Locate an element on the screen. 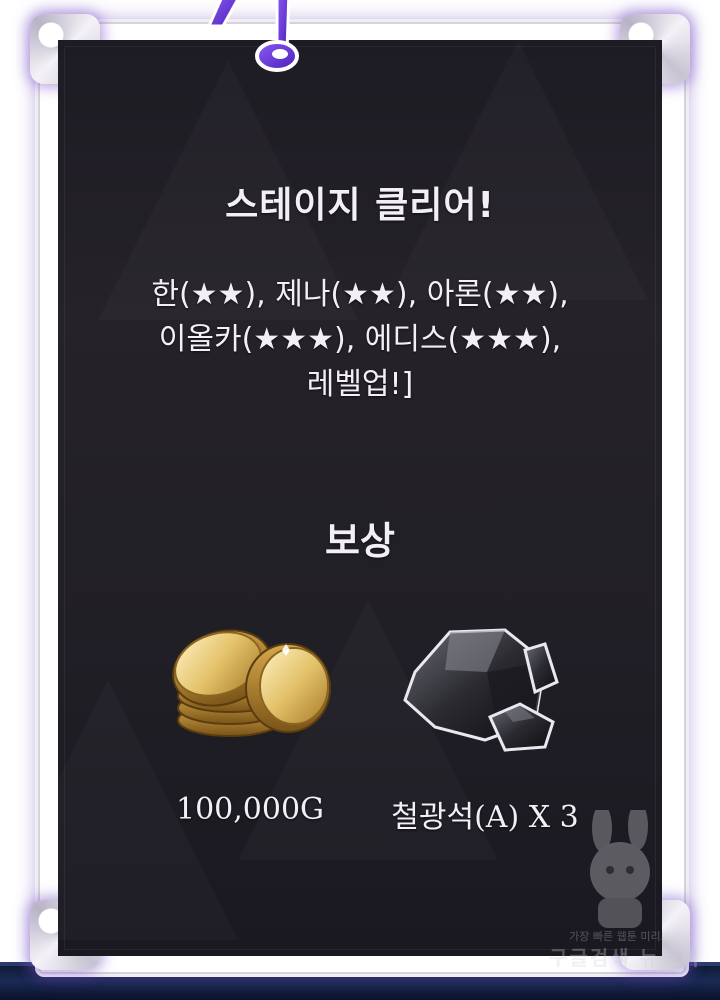 This screenshot has width=720, height=1000. gold-coins-icon is located at coordinates (251, 683).